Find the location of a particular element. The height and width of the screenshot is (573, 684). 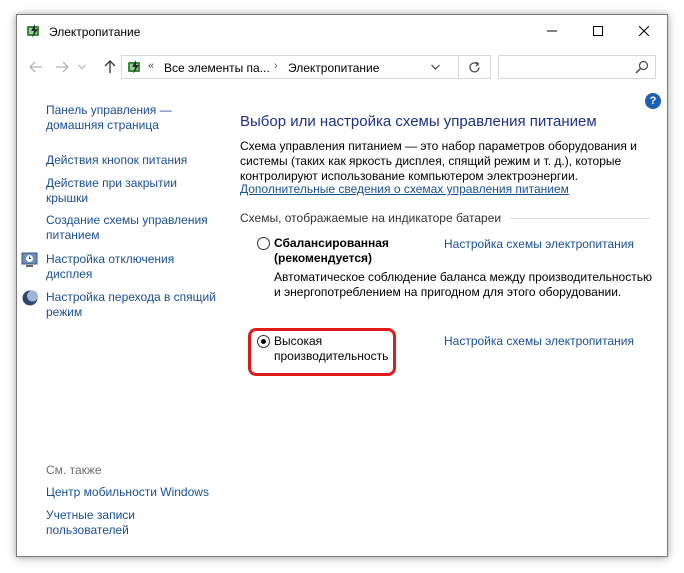

control-panel-icon is located at coordinates (134, 67).